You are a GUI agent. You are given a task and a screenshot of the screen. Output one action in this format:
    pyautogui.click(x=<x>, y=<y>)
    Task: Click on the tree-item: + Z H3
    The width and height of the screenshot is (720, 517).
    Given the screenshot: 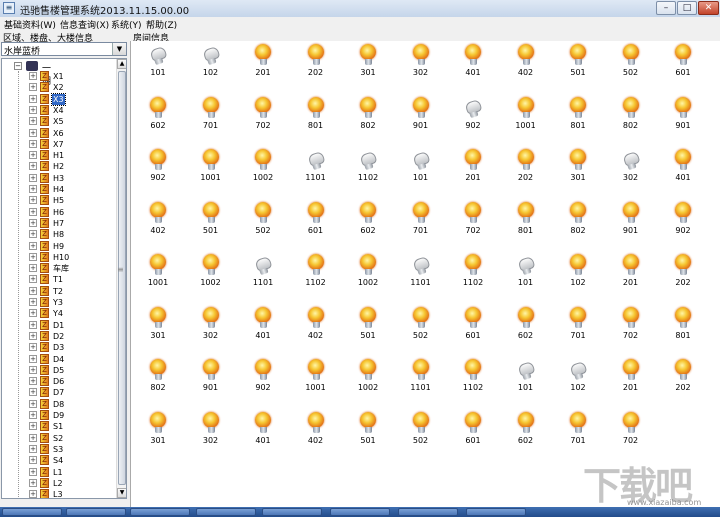 What is the action you would take?
    pyautogui.click(x=69, y=178)
    